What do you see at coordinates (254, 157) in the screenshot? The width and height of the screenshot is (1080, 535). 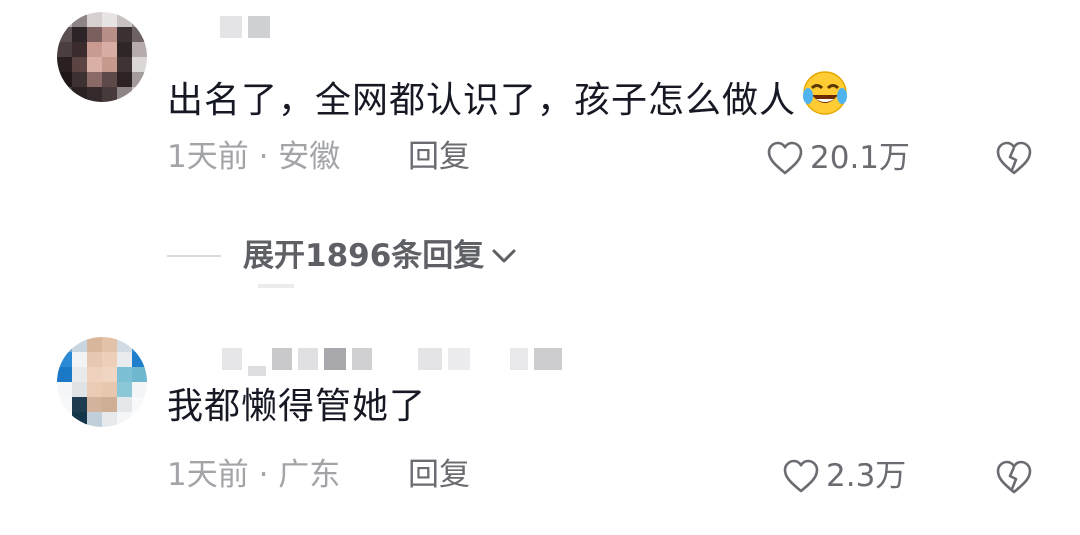 I see `comment-meta: 1天前 · 安徽` at bounding box center [254, 157].